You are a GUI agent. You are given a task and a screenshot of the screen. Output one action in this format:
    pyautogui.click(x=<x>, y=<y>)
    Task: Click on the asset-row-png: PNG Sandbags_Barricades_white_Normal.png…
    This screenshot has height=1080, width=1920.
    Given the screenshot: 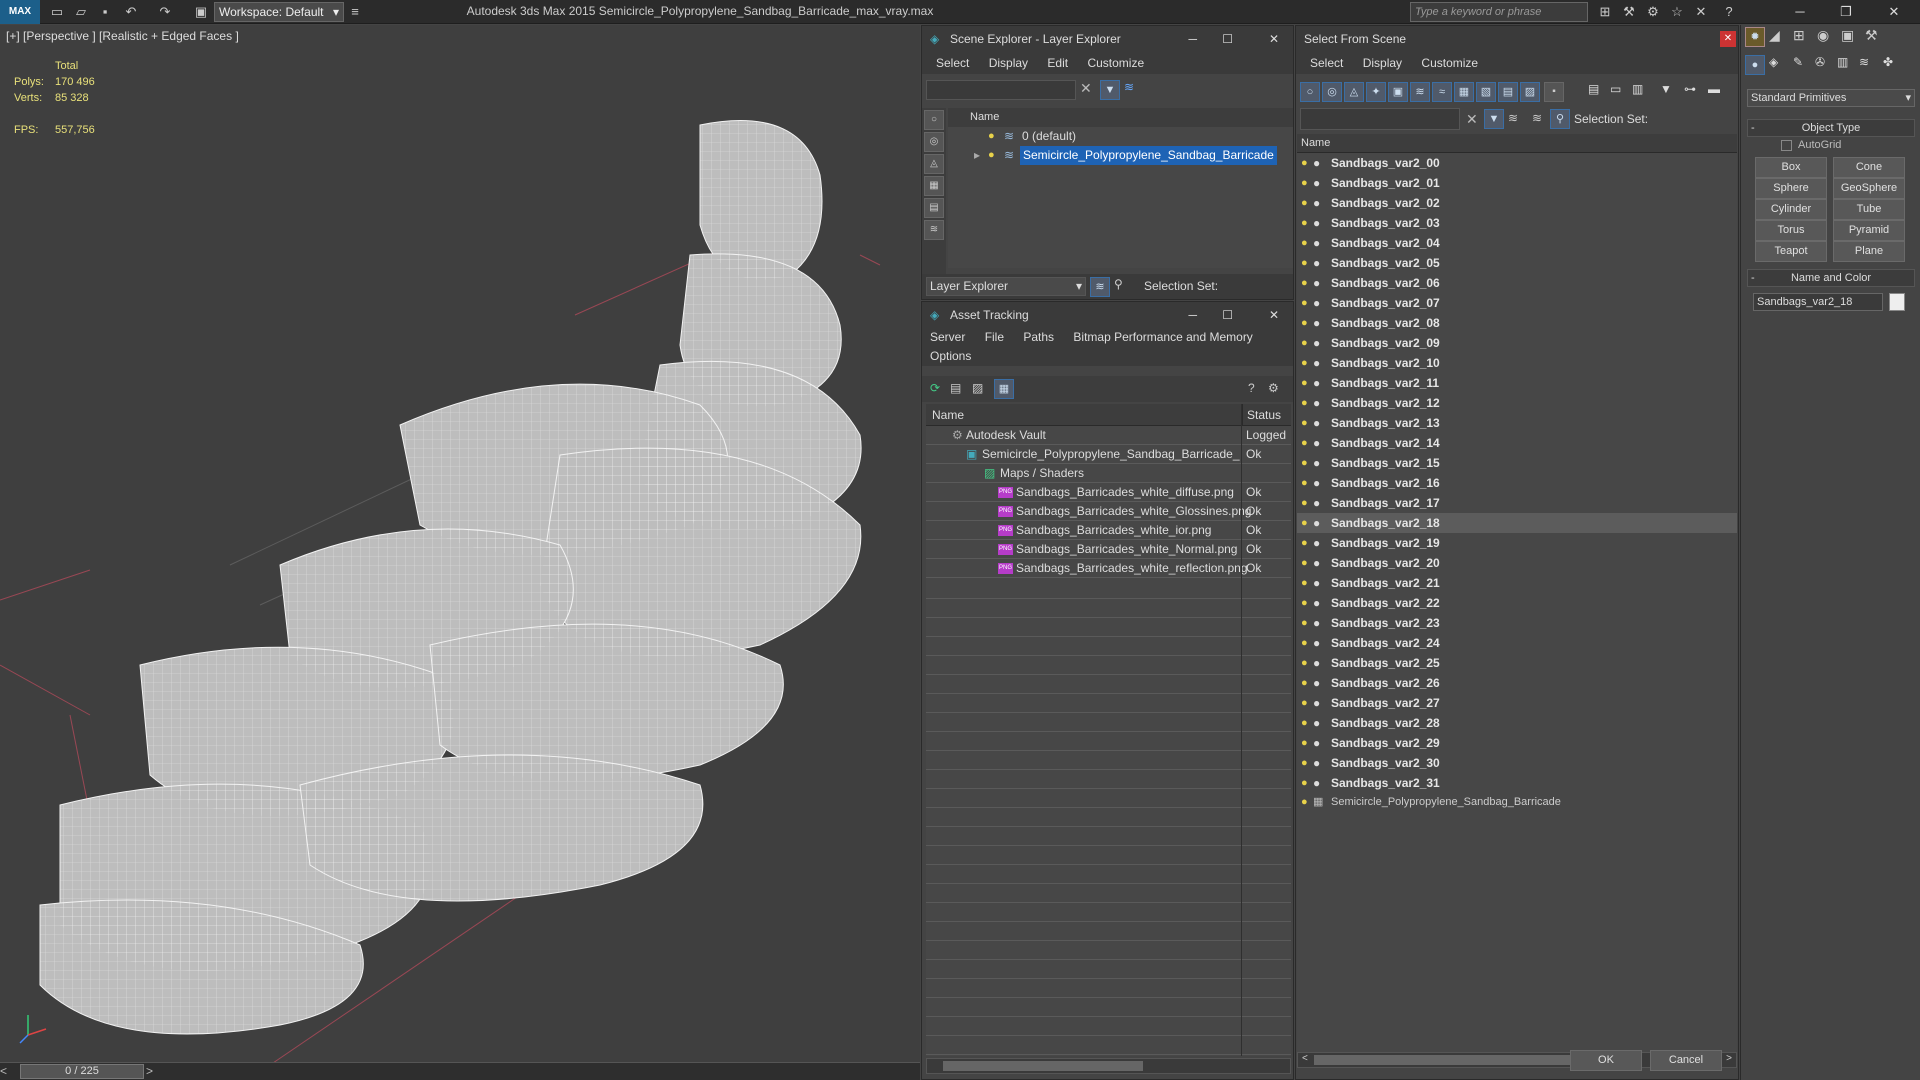 What is the action you would take?
    pyautogui.click(x=1108, y=549)
    